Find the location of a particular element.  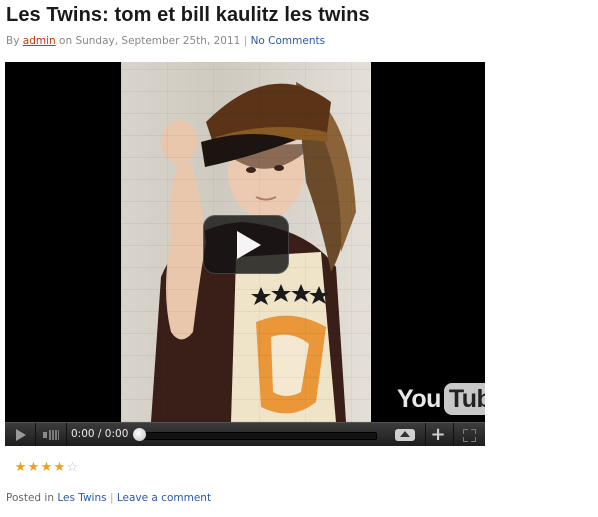

star-icon: ☆ is located at coordinates (72, 467).